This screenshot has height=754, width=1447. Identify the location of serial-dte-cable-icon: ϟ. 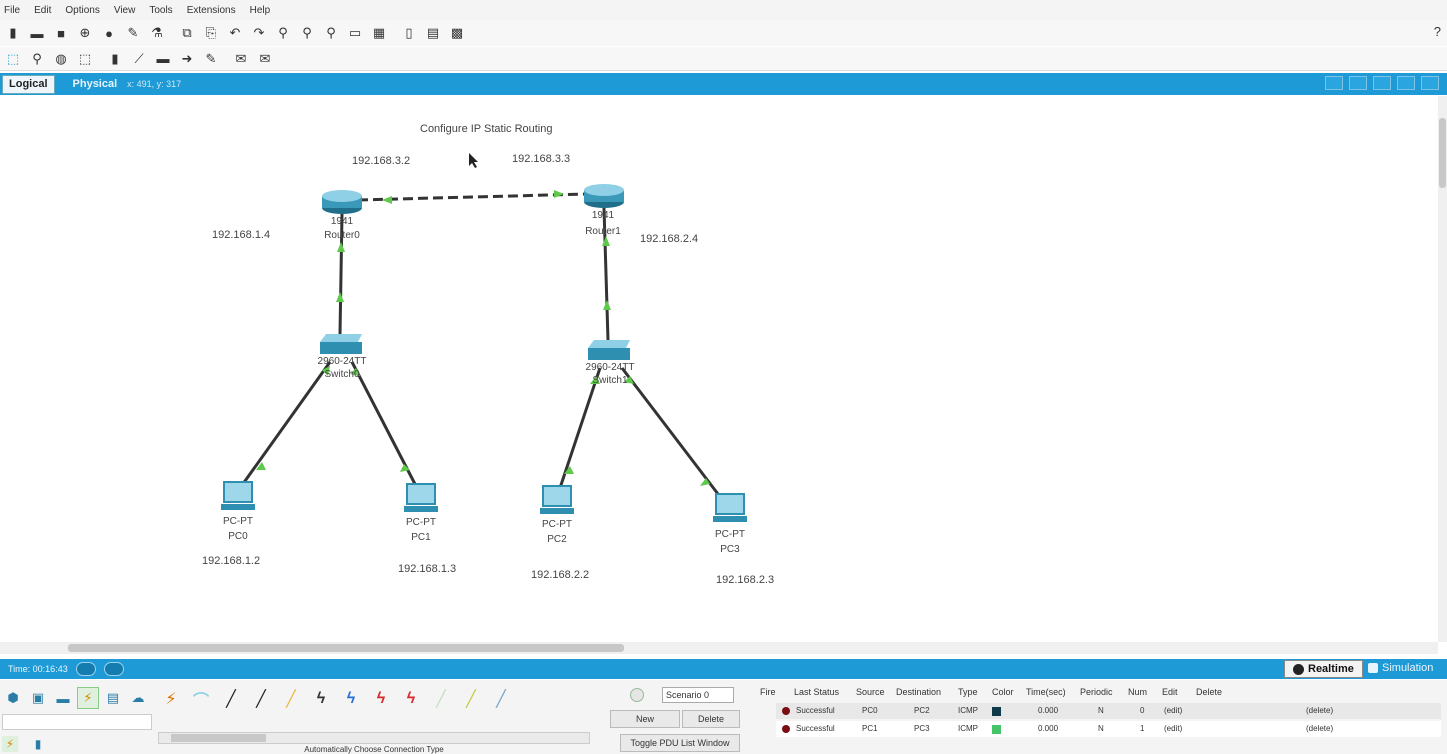
(411, 699).